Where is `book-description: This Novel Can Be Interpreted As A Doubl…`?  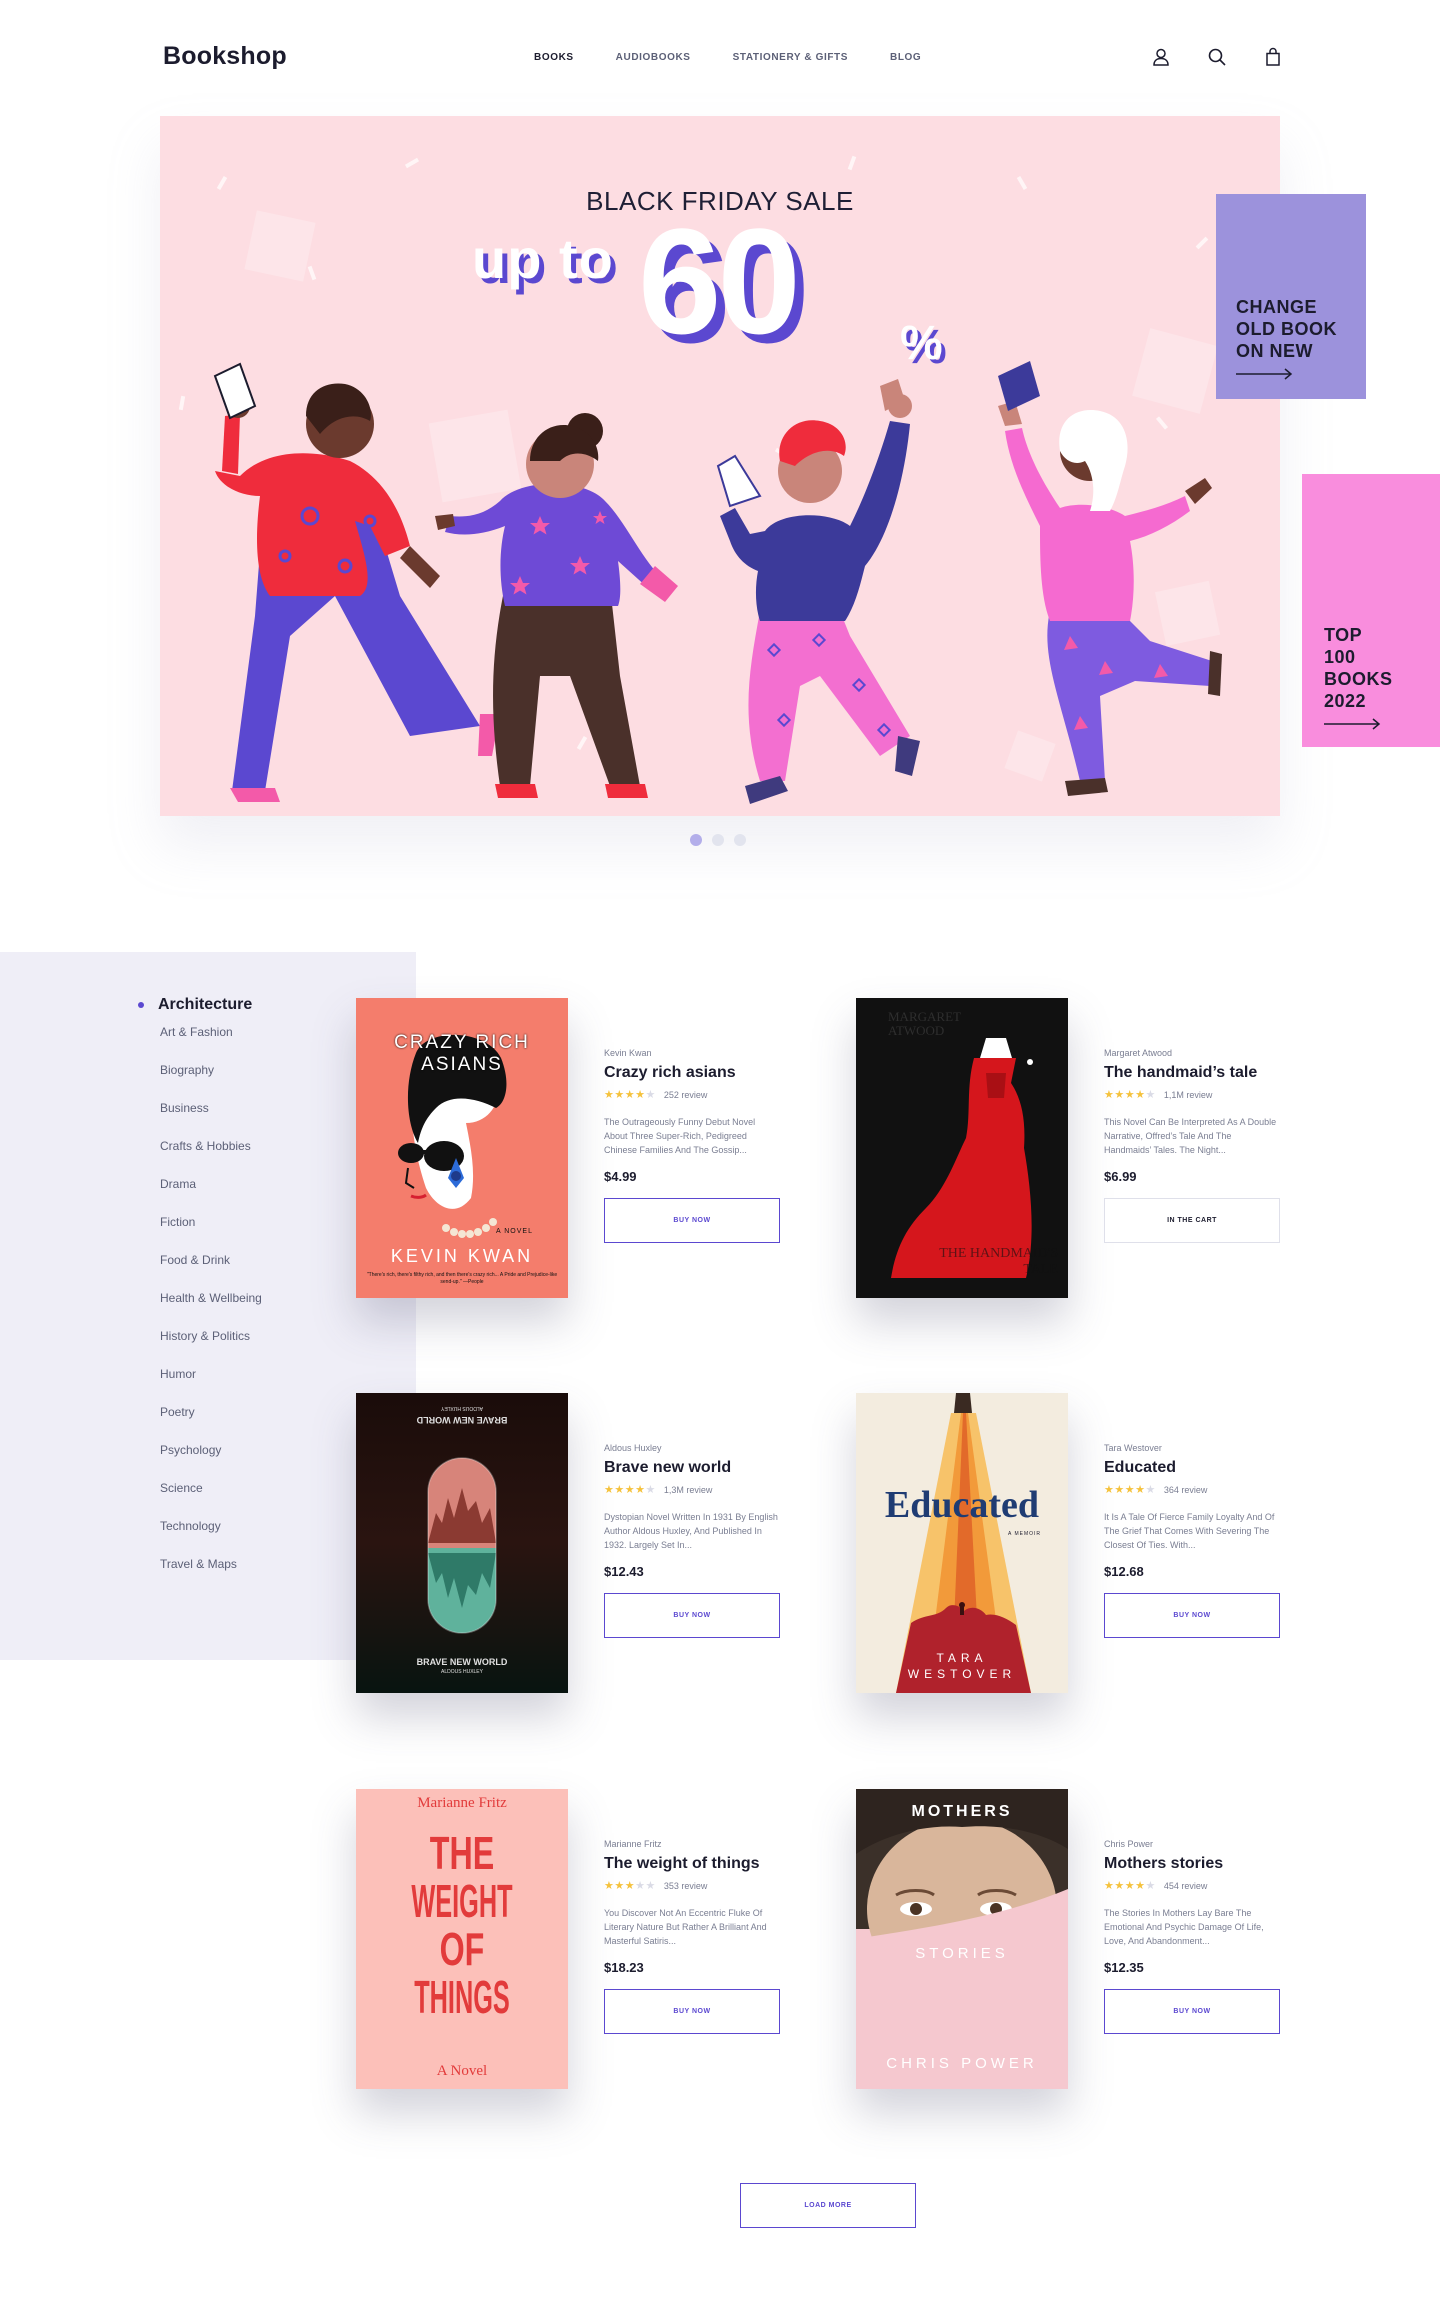
book-description: This Novel Can Be Interpreted As A Doubl… is located at coordinates (1190, 1136).